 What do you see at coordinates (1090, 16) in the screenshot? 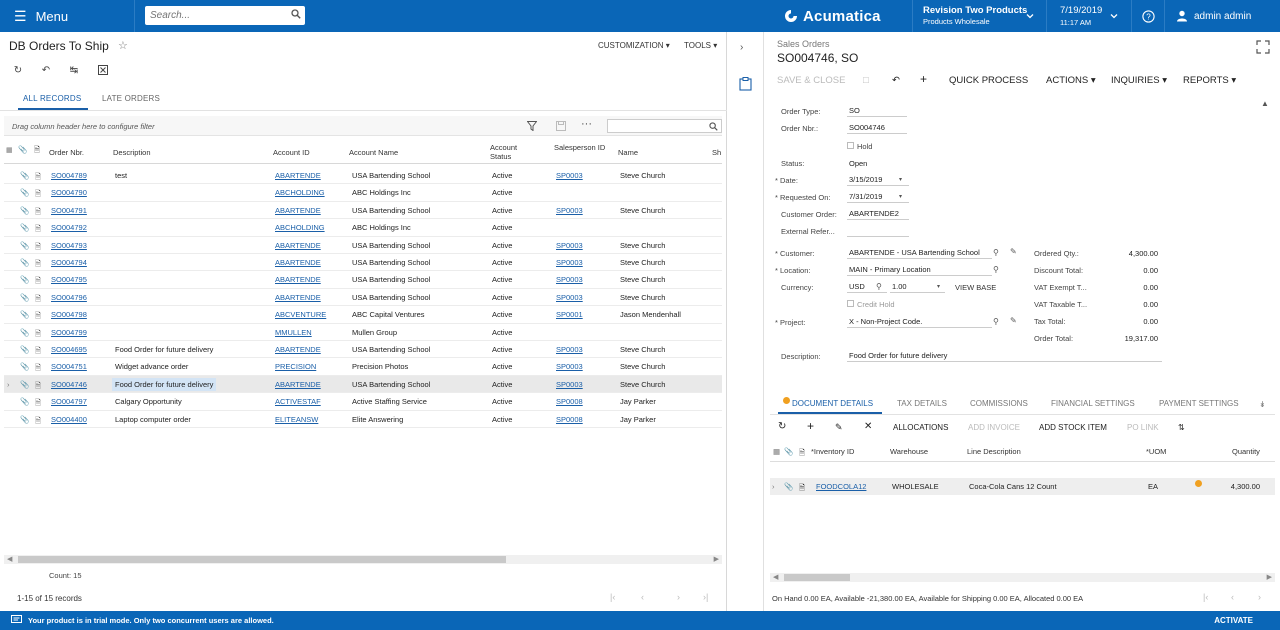
I see `business-date-selector: 7/19/2019 11:17 AM` at bounding box center [1090, 16].